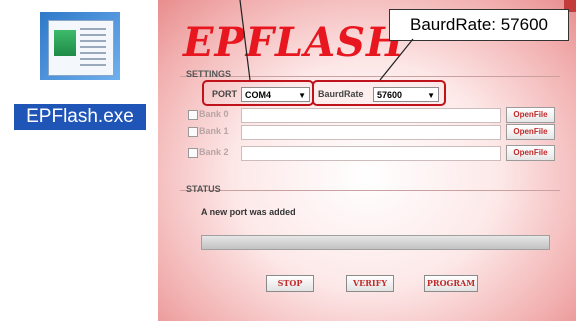 This screenshot has width=576, height=321. What do you see at coordinates (396, 59) in the screenshot?
I see `baudrate-leader-line` at bounding box center [396, 59].